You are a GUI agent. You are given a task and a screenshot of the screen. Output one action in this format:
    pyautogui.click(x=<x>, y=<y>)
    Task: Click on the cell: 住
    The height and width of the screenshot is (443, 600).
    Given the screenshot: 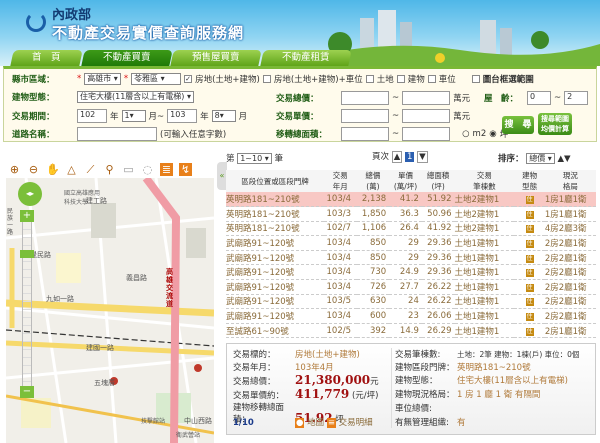 What is the action you would take?
    pyautogui.click(x=529, y=243)
    